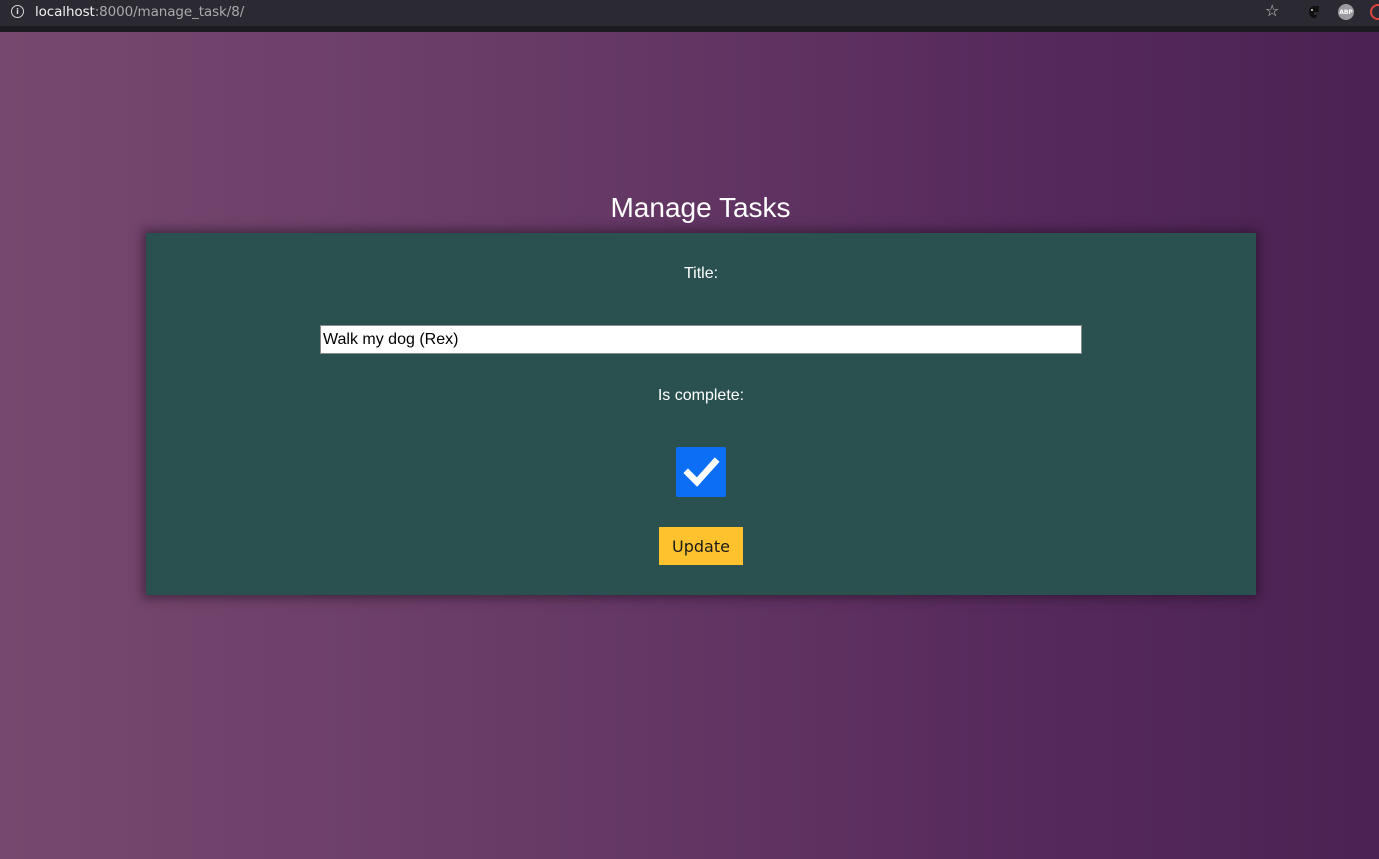  What do you see at coordinates (689, 13) in the screenshot?
I see `browser-toolbar: i localhost:8000/manage_task/8/ ☆ ABP` at bounding box center [689, 13].